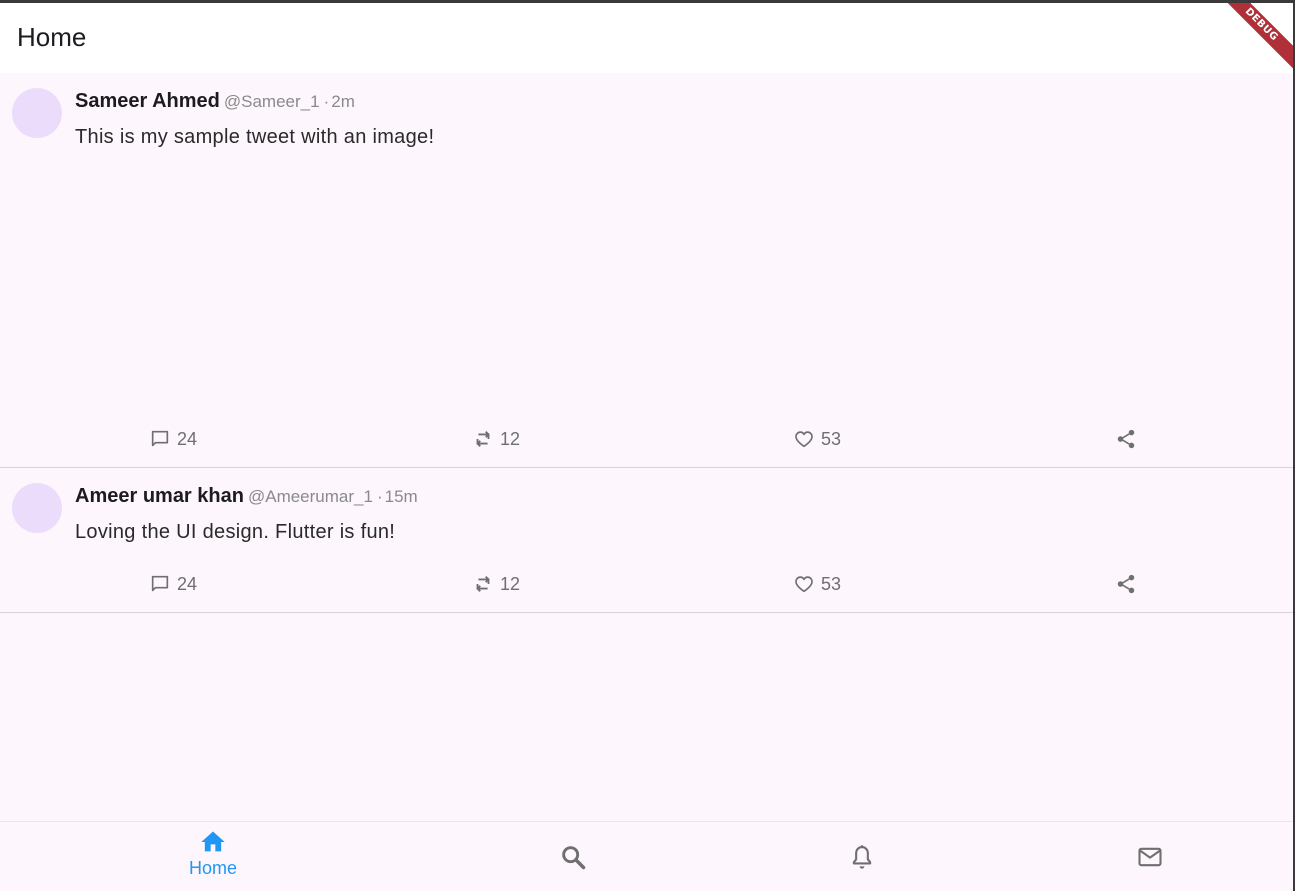  What do you see at coordinates (271, 101) in the screenshot?
I see `tweet-author-handle: @Sameer_1` at bounding box center [271, 101].